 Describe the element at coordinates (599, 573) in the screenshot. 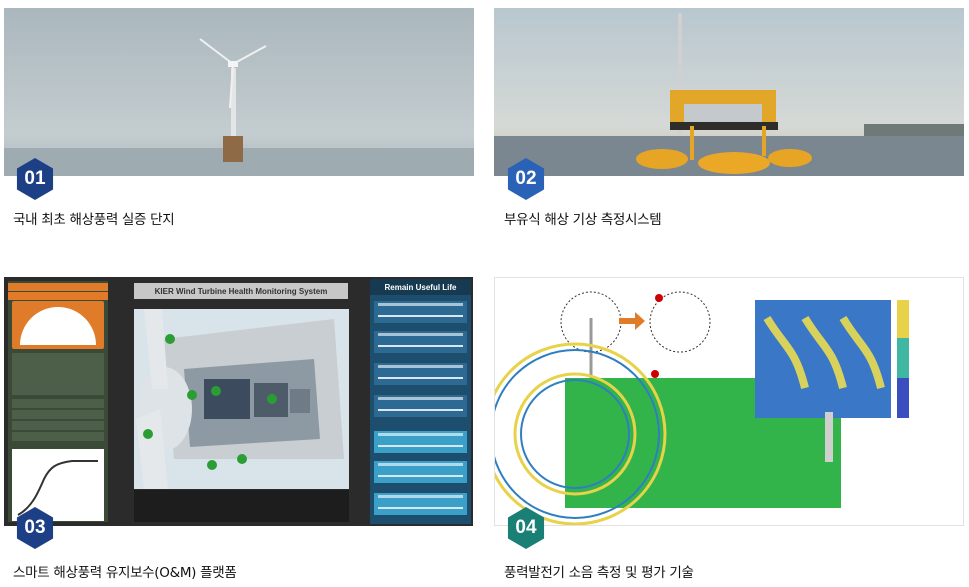

I see `card-caption: 풍력발전기 소음 측정 및 평가 기술` at that location.